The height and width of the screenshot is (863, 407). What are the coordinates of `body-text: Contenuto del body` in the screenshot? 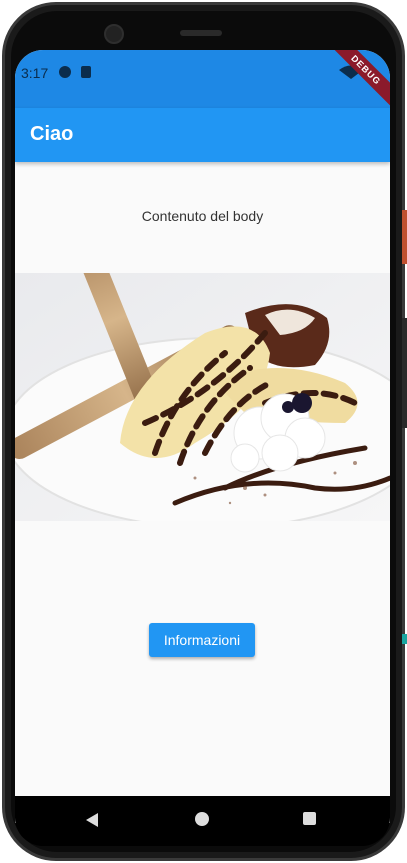 It's located at (202, 216).